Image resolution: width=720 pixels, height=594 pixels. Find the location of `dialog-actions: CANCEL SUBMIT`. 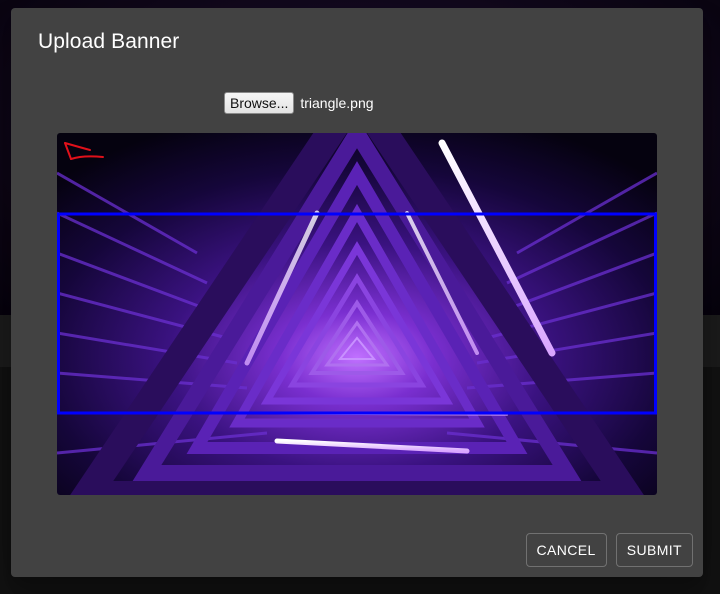

dialog-actions: CANCEL SUBMIT is located at coordinates (609, 550).